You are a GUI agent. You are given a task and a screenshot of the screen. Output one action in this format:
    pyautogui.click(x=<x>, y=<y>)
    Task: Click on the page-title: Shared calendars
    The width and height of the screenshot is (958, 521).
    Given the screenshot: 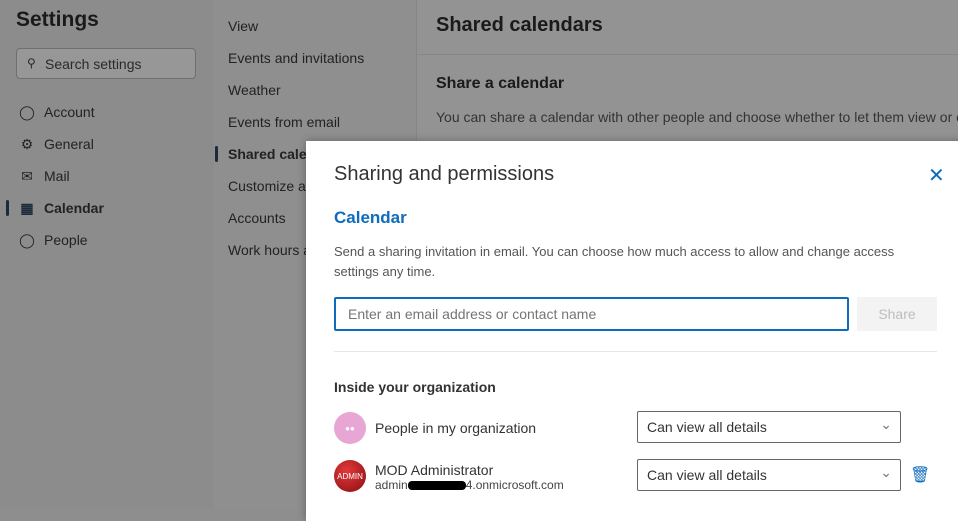 What is the action you would take?
    pyautogui.click(x=519, y=25)
    